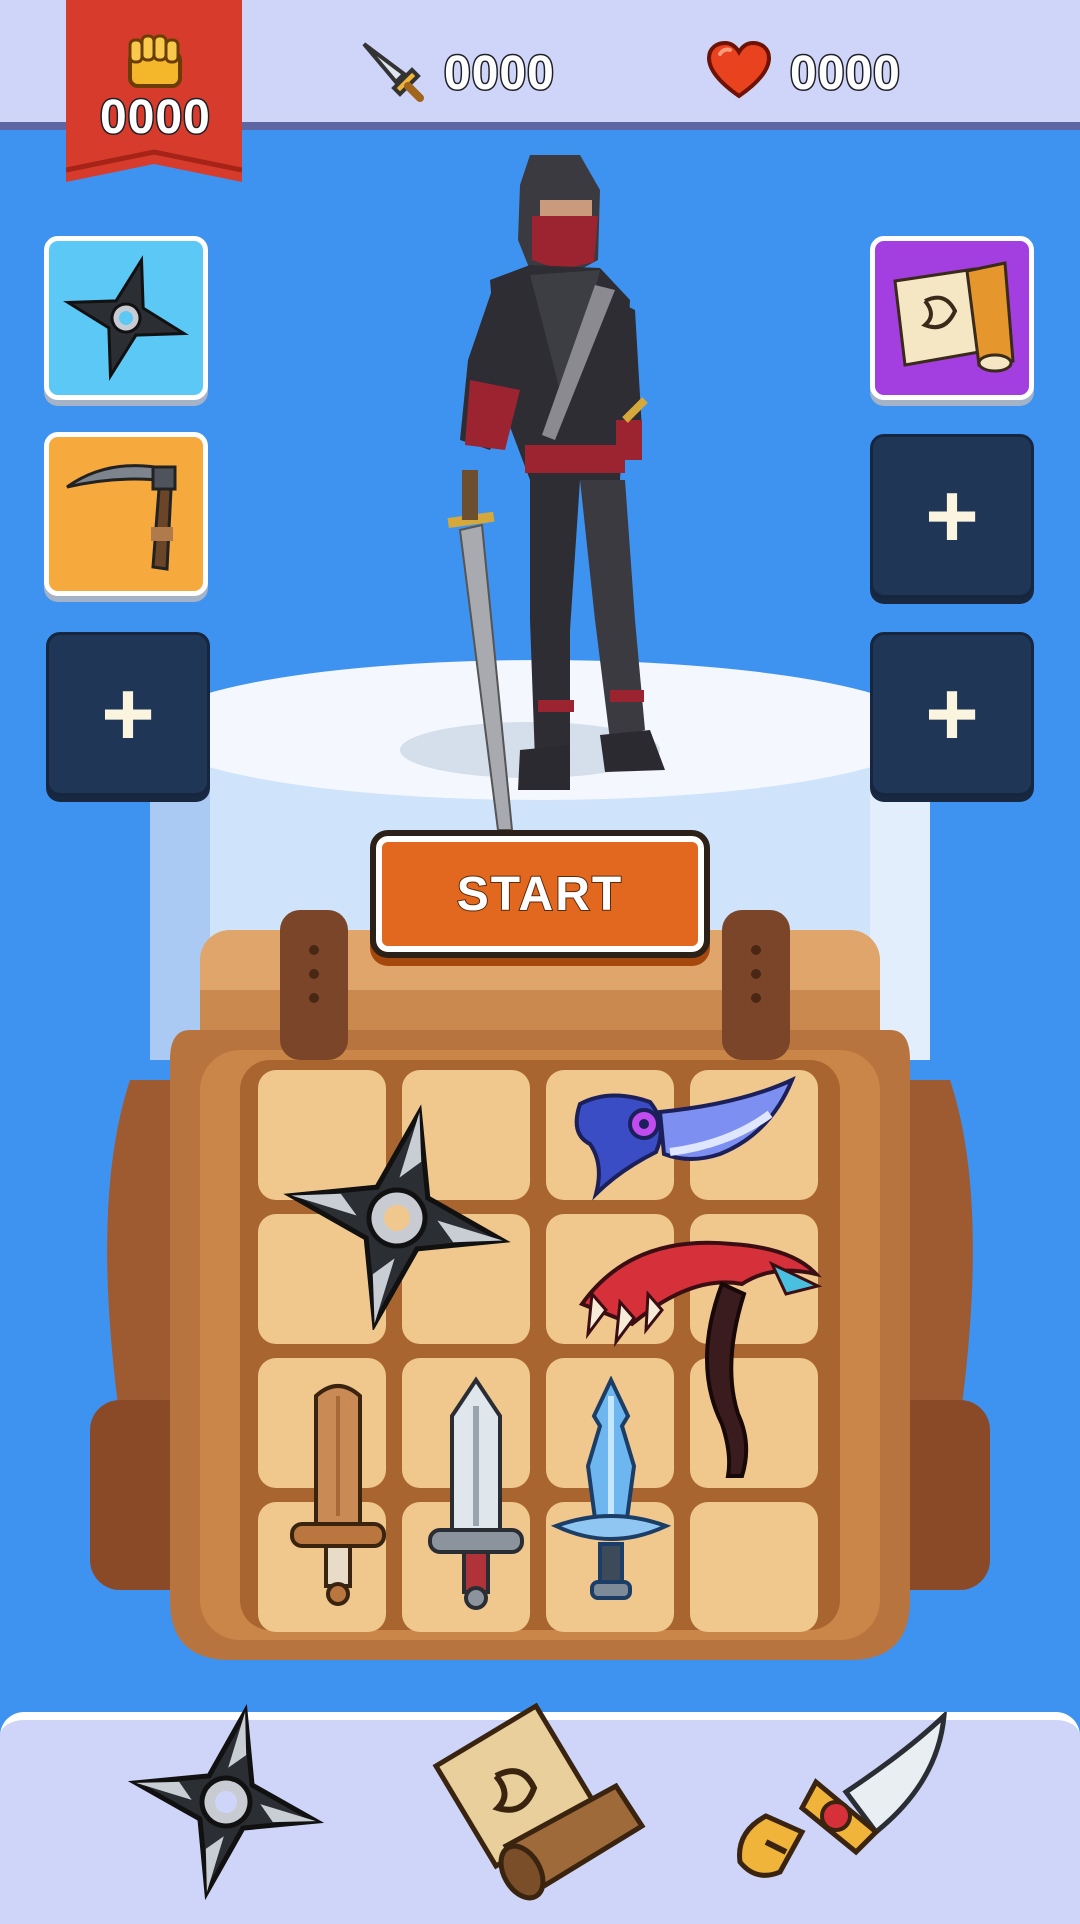 Image resolution: width=1080 pixels, height=1924 pixels. I want to click on bottom-nav-weapons, so click(226, 1800).